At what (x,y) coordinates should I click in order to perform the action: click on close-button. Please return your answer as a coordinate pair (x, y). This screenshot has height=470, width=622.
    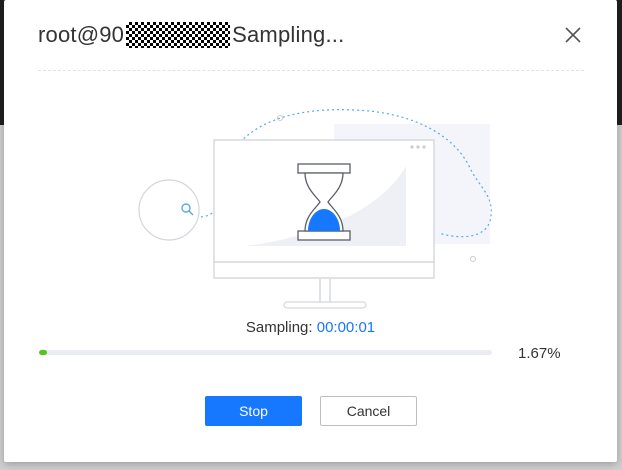
    Looking at the image, I should click on (573, 35).